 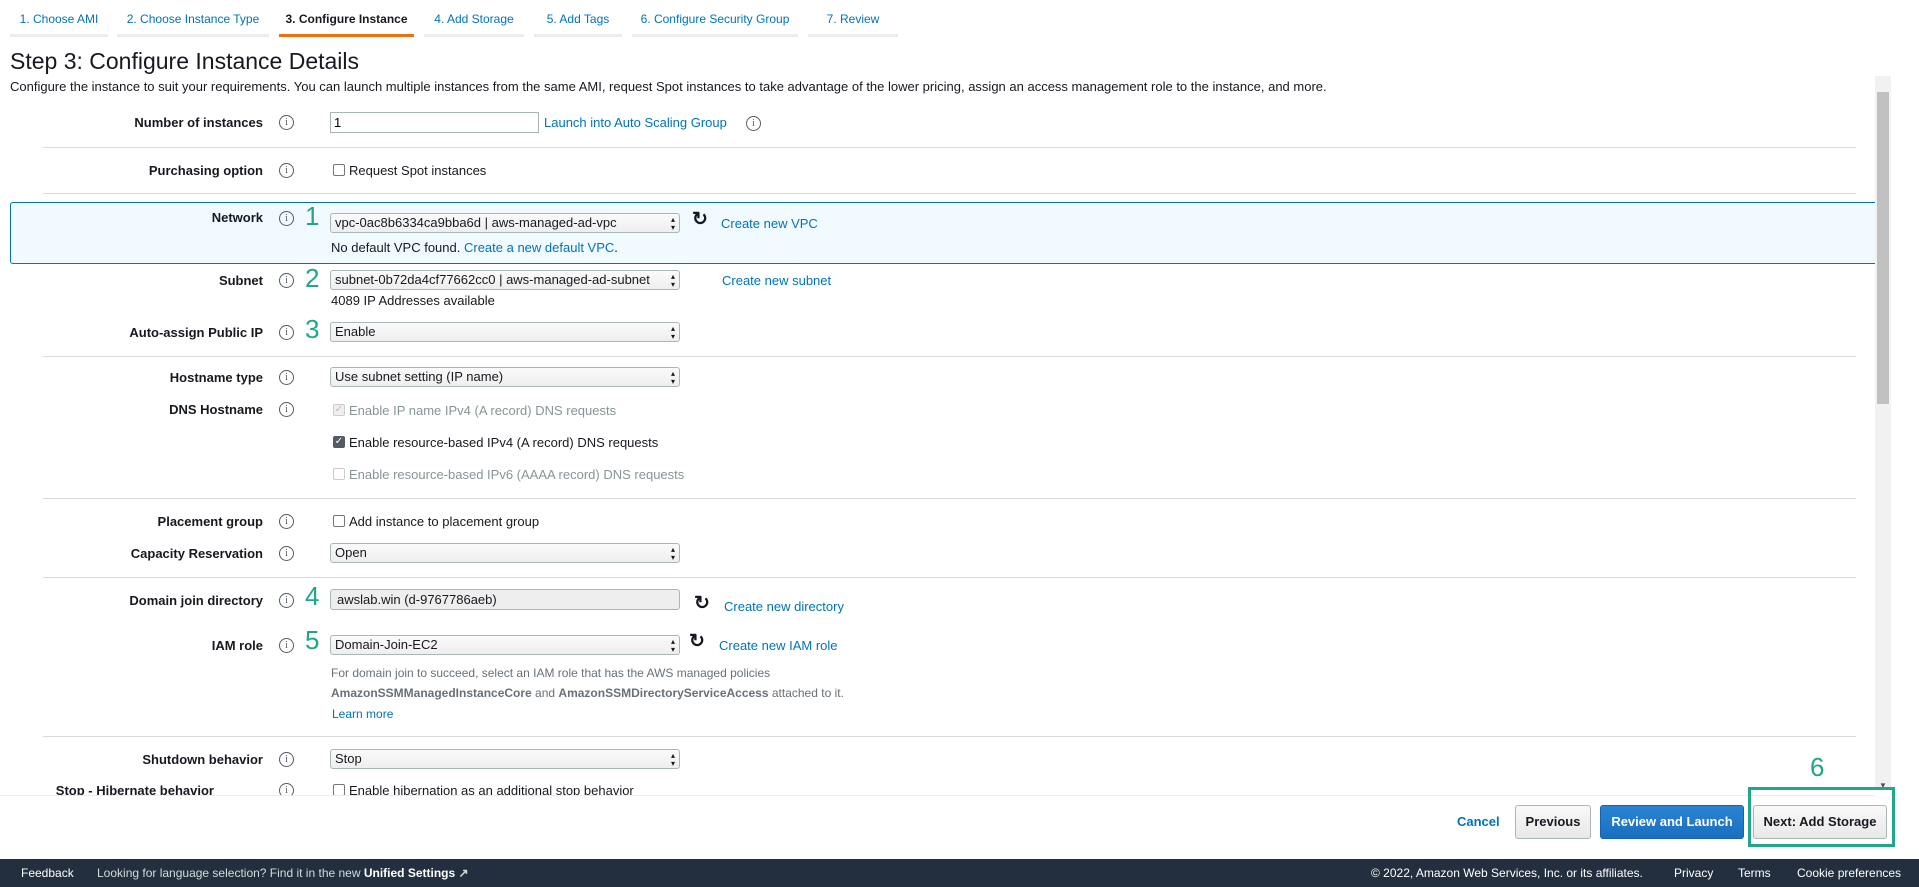 I want to click on annotation-6: 6, so click(x=1817, y=767).